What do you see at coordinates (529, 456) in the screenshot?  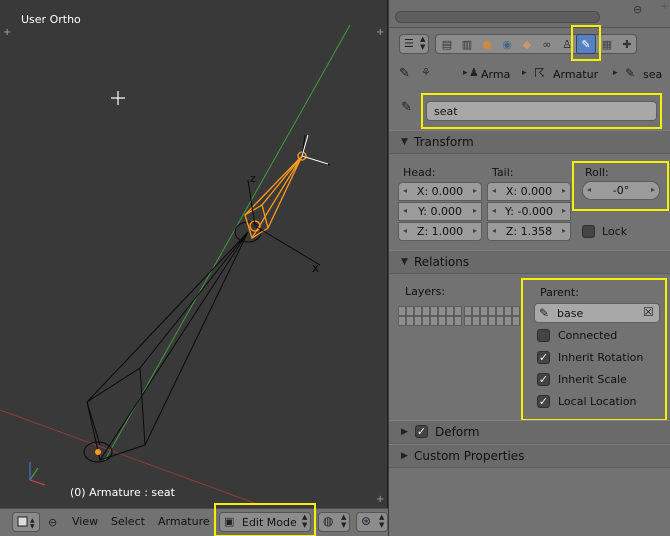 I see `panel-custom-properties-header: ▶ Custom Properties` at bounding box center [529, 456].